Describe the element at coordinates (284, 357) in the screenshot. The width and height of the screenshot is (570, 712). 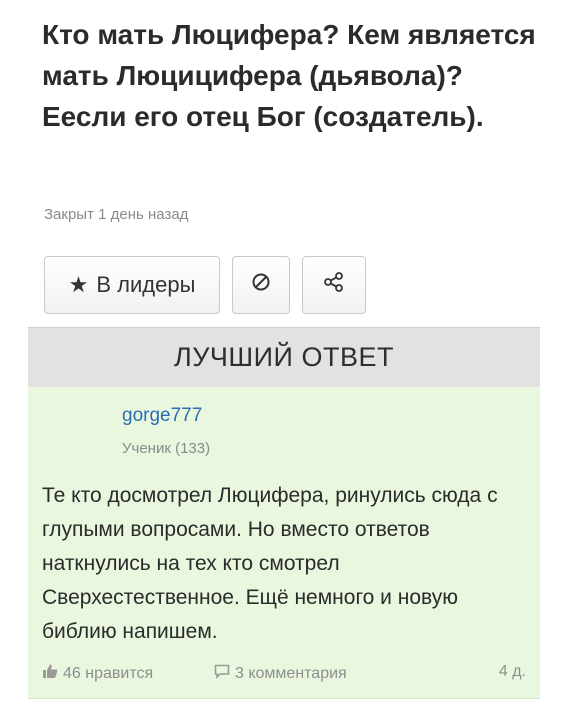
I see `best-answer-header: ЛУЧШИЙ ОТВЕТ` at that location.